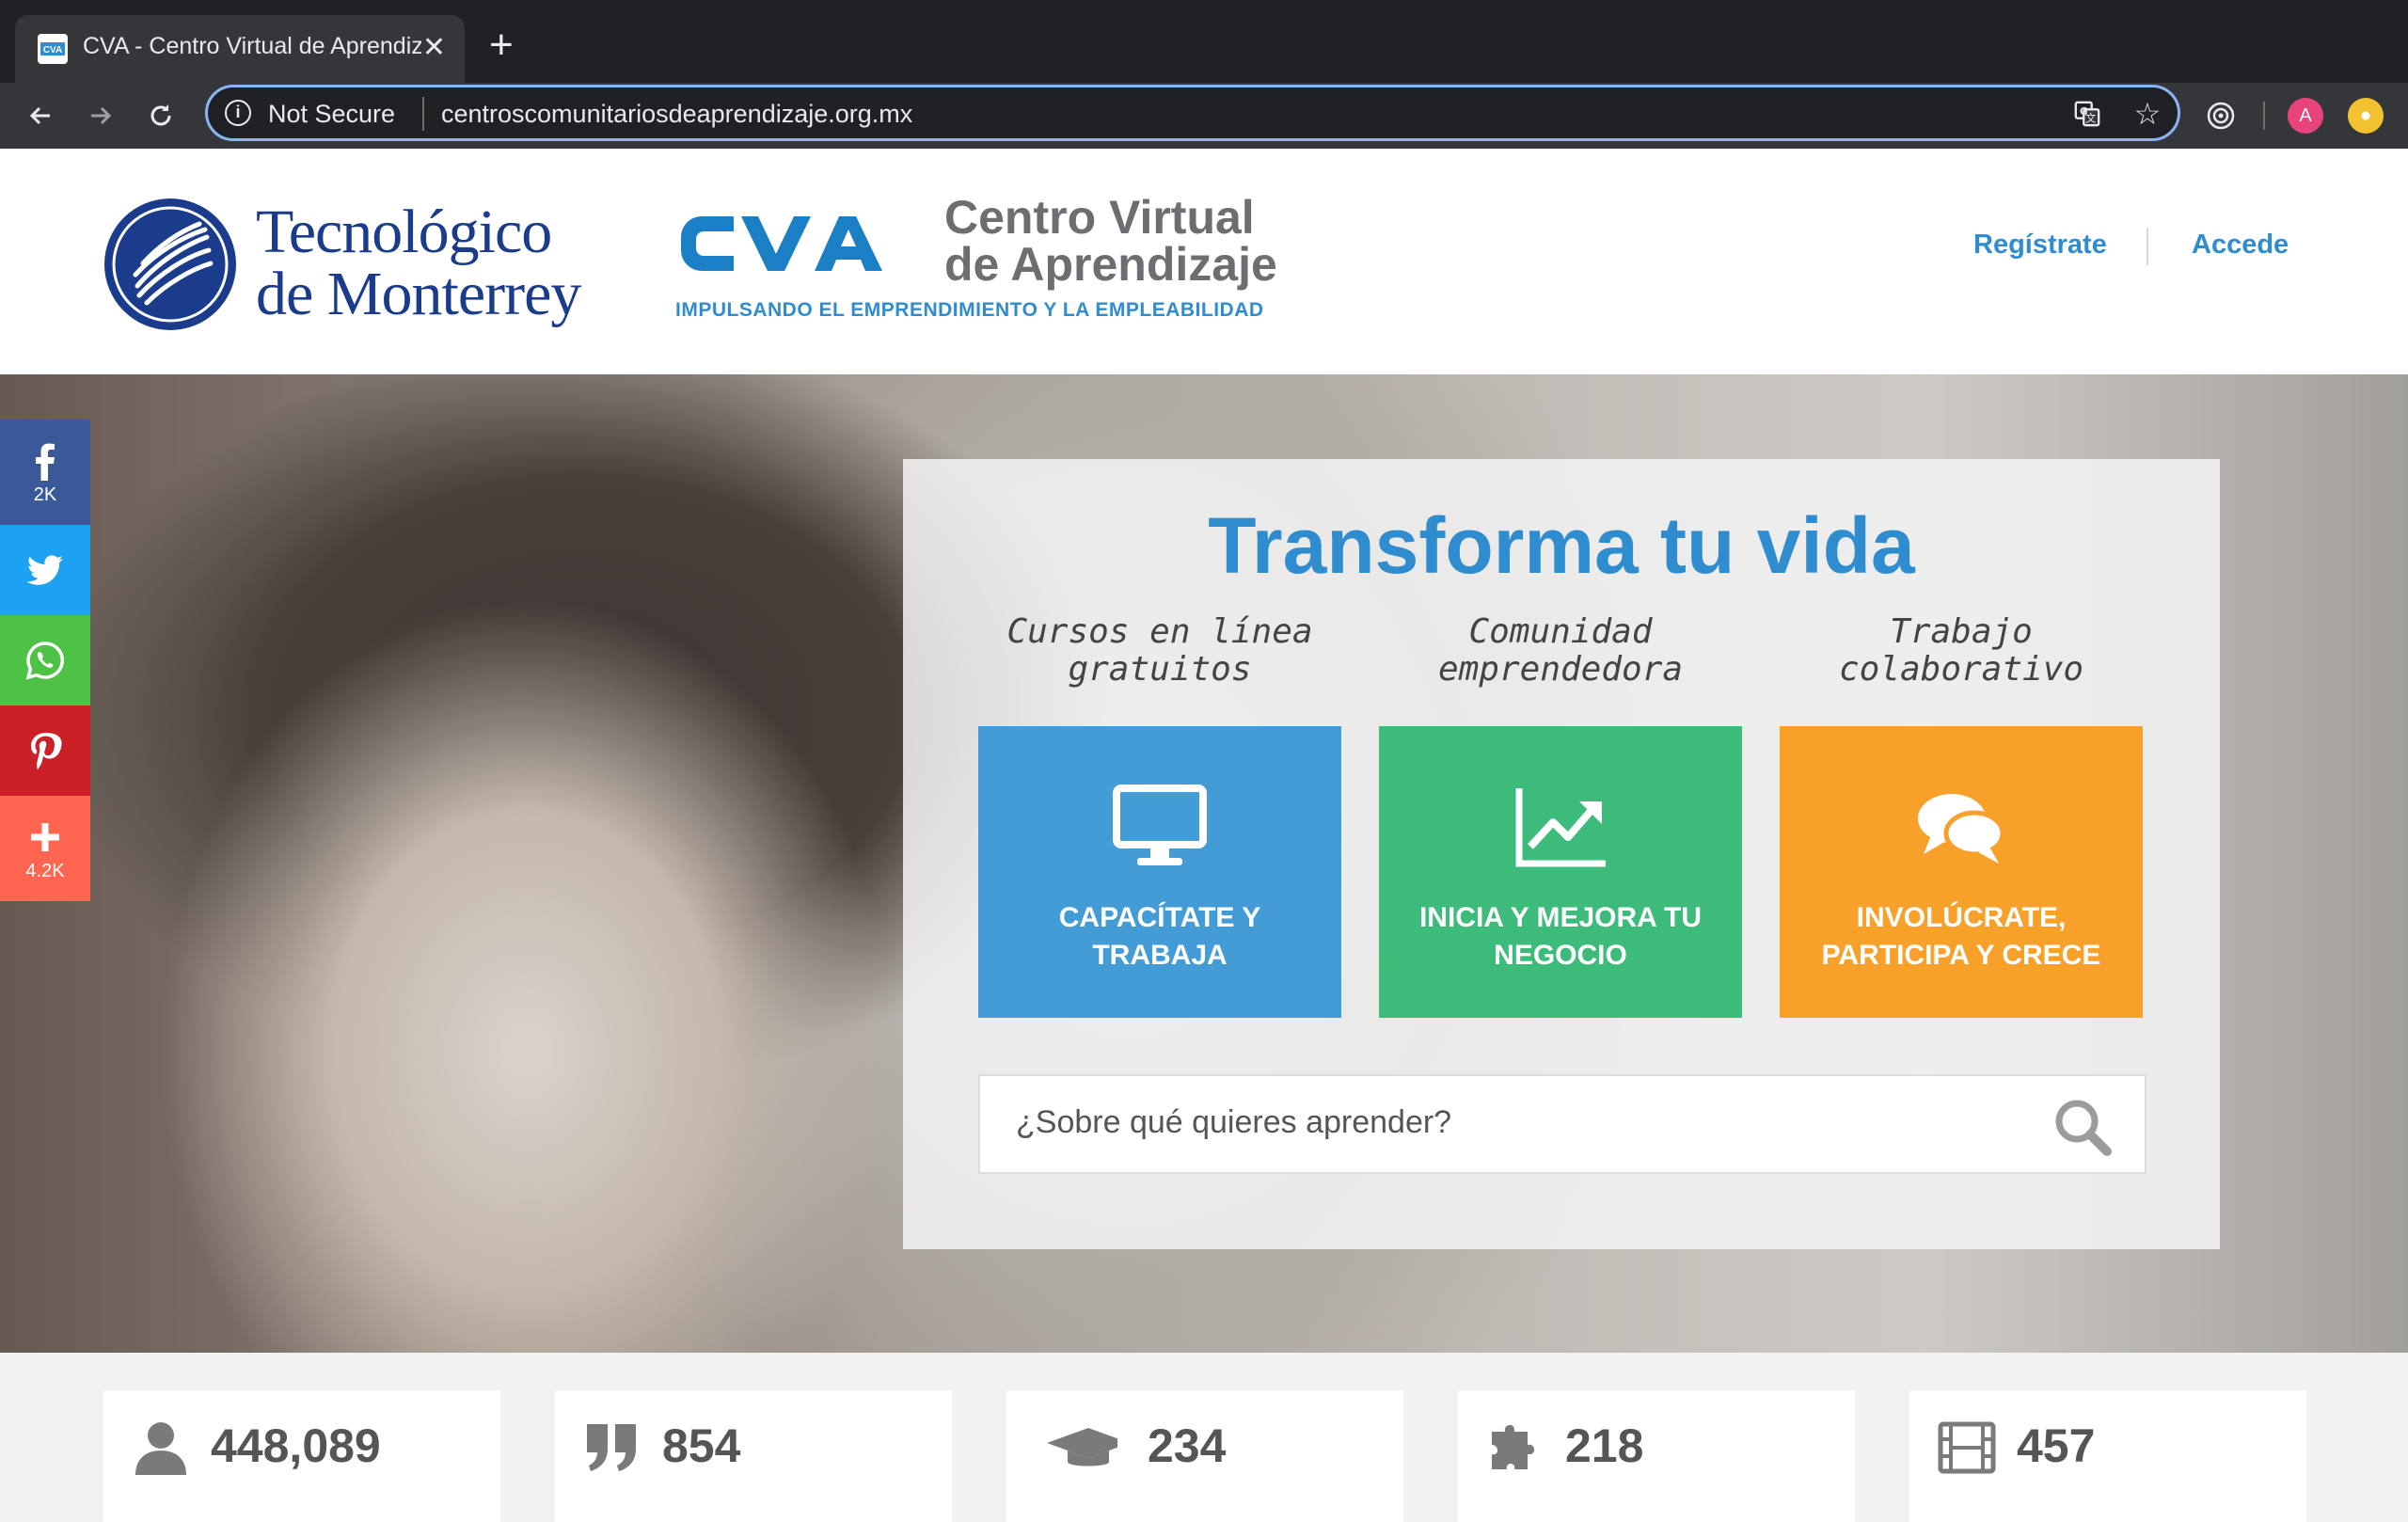 The height and width of the screenshot is (1522, 2408). Describe the element at coordinates (1967, 1448) in the screenshot. I see `film-icon` at that location.